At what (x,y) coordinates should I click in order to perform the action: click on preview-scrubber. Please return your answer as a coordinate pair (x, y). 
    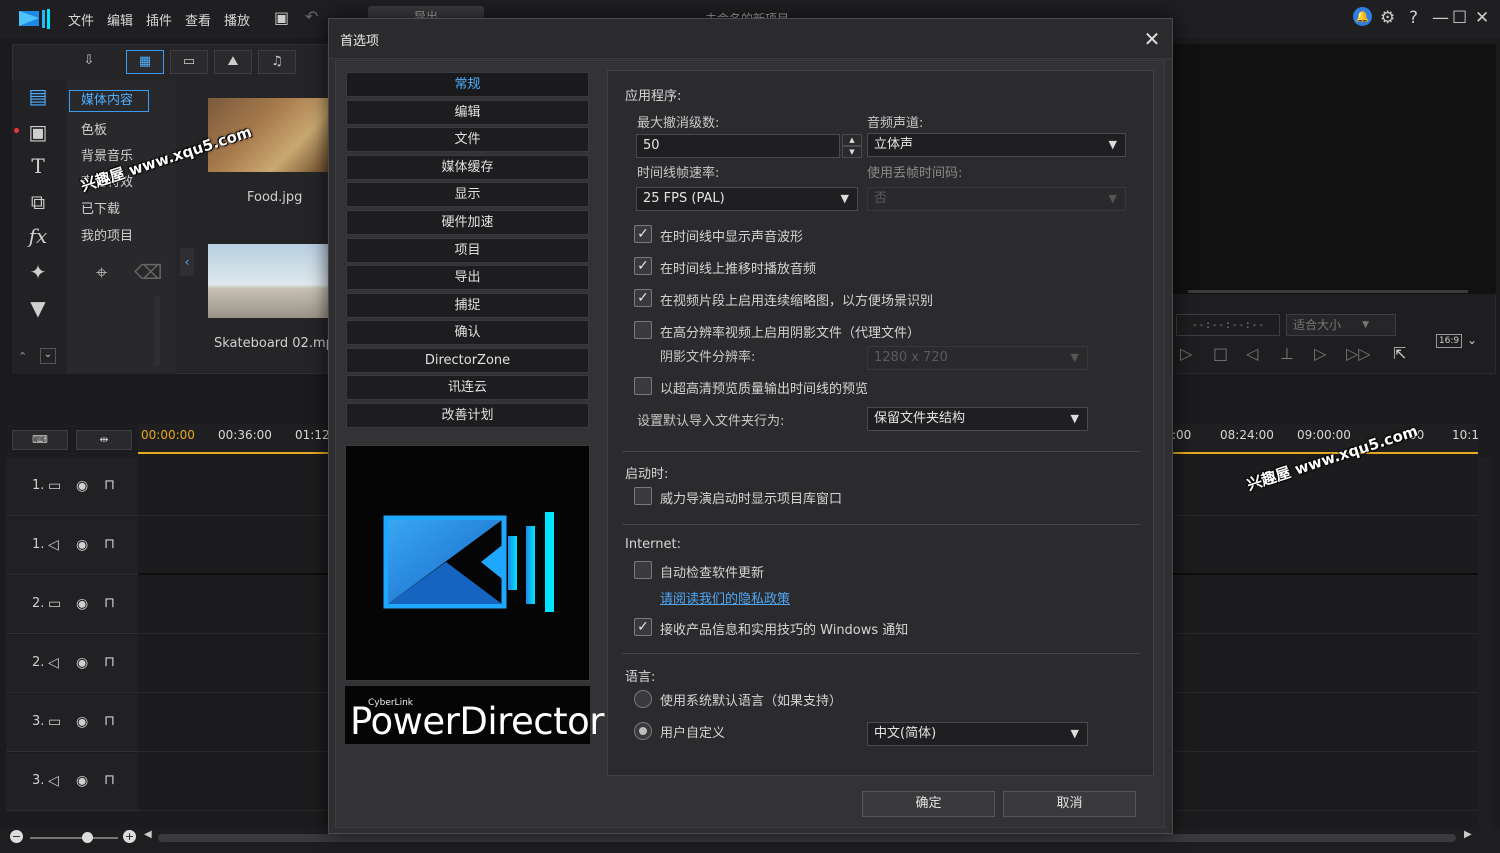
    Looking at the image, I should click on (1328, 291).